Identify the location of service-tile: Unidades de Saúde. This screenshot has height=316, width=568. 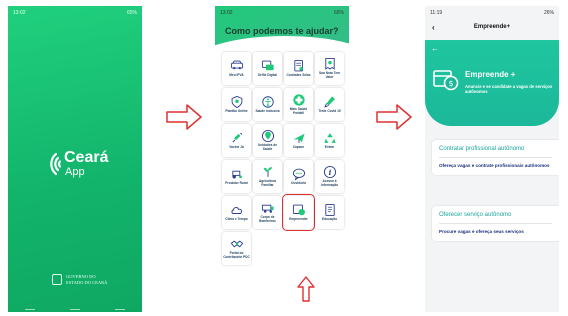
(267, 140).